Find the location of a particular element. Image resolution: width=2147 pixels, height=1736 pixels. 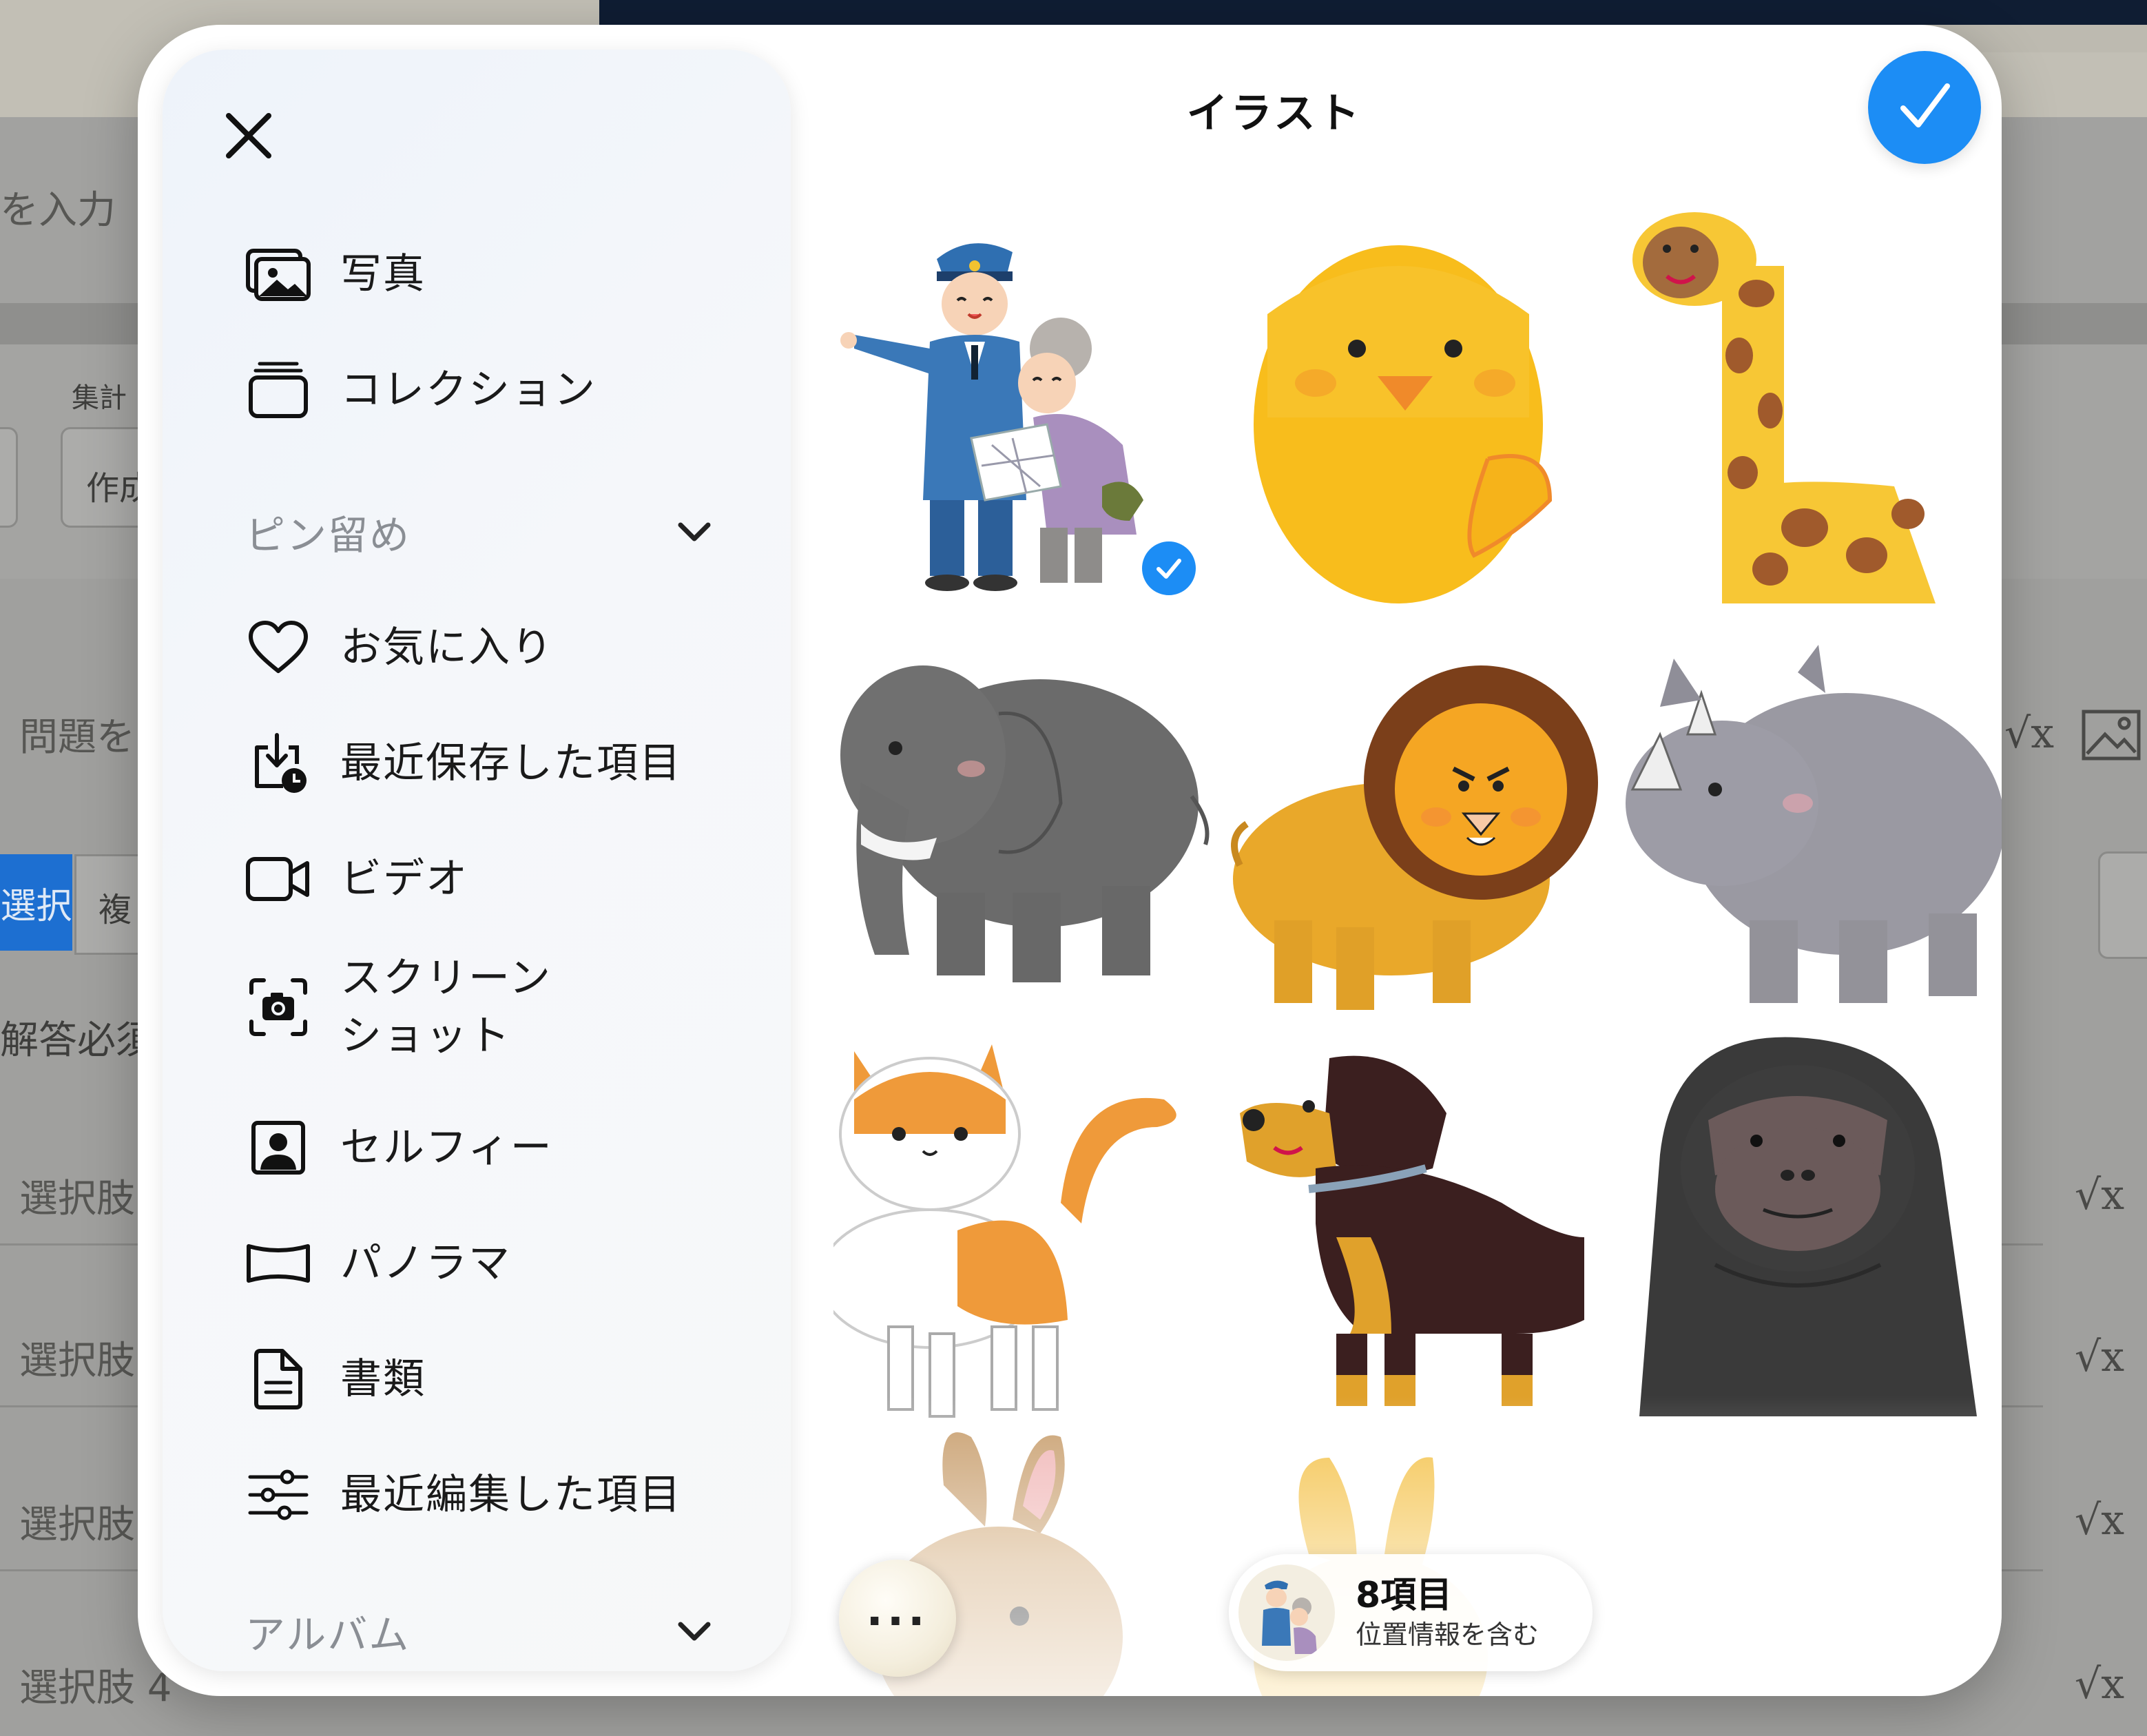

image-icon is located at coordinates (2111, 735).